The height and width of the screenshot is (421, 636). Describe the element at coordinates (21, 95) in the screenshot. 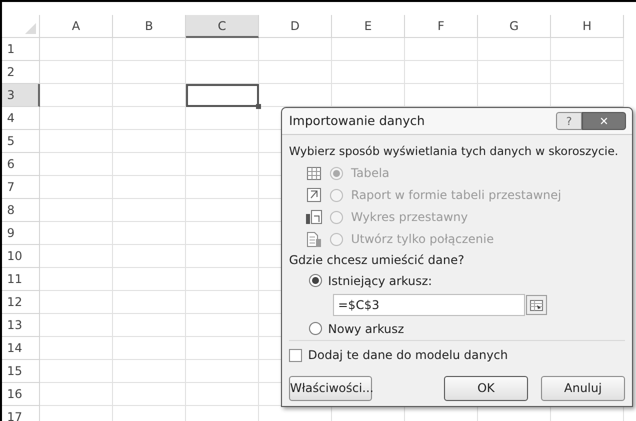

I see `row-header: 3` at that location.